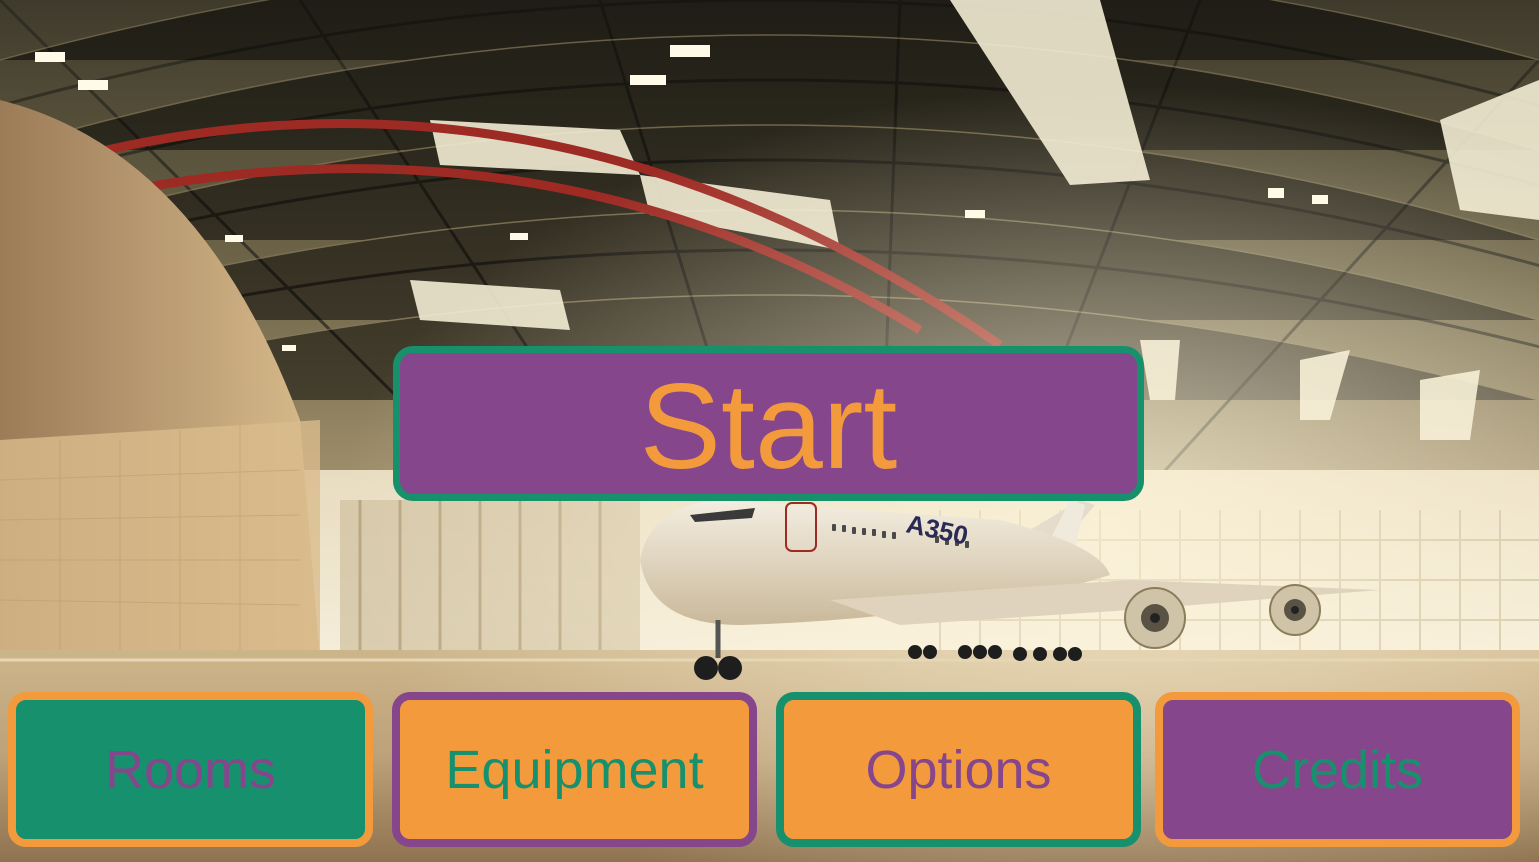 This screenshot has width=1539, height=862. I want to click on credits-button-label: Credits, so click(1337, 769).